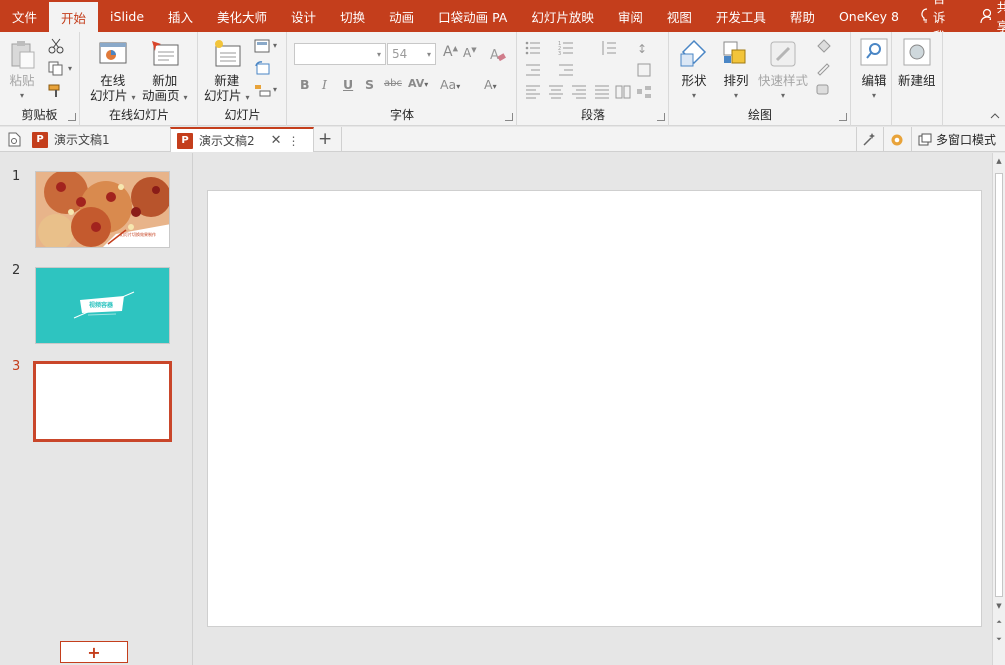  Describe the element at coordinates (824, 46) in the screenshot. I see `shape-fill-icon` at that location.